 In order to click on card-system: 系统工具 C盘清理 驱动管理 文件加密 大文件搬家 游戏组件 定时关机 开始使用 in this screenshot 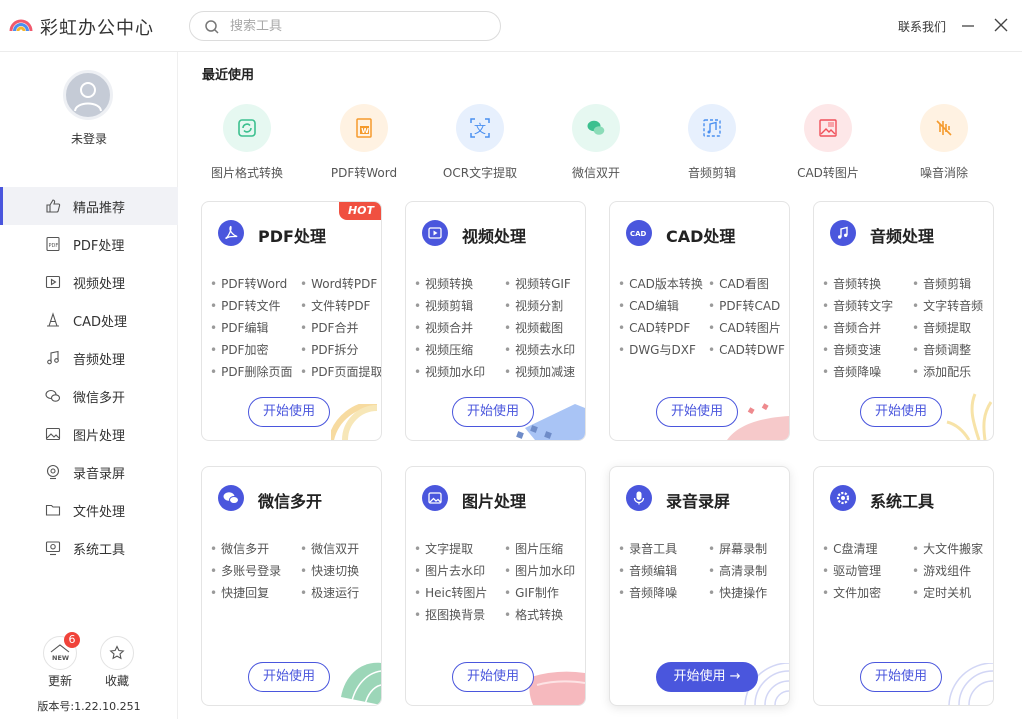, I will do `click(903, 586)`.